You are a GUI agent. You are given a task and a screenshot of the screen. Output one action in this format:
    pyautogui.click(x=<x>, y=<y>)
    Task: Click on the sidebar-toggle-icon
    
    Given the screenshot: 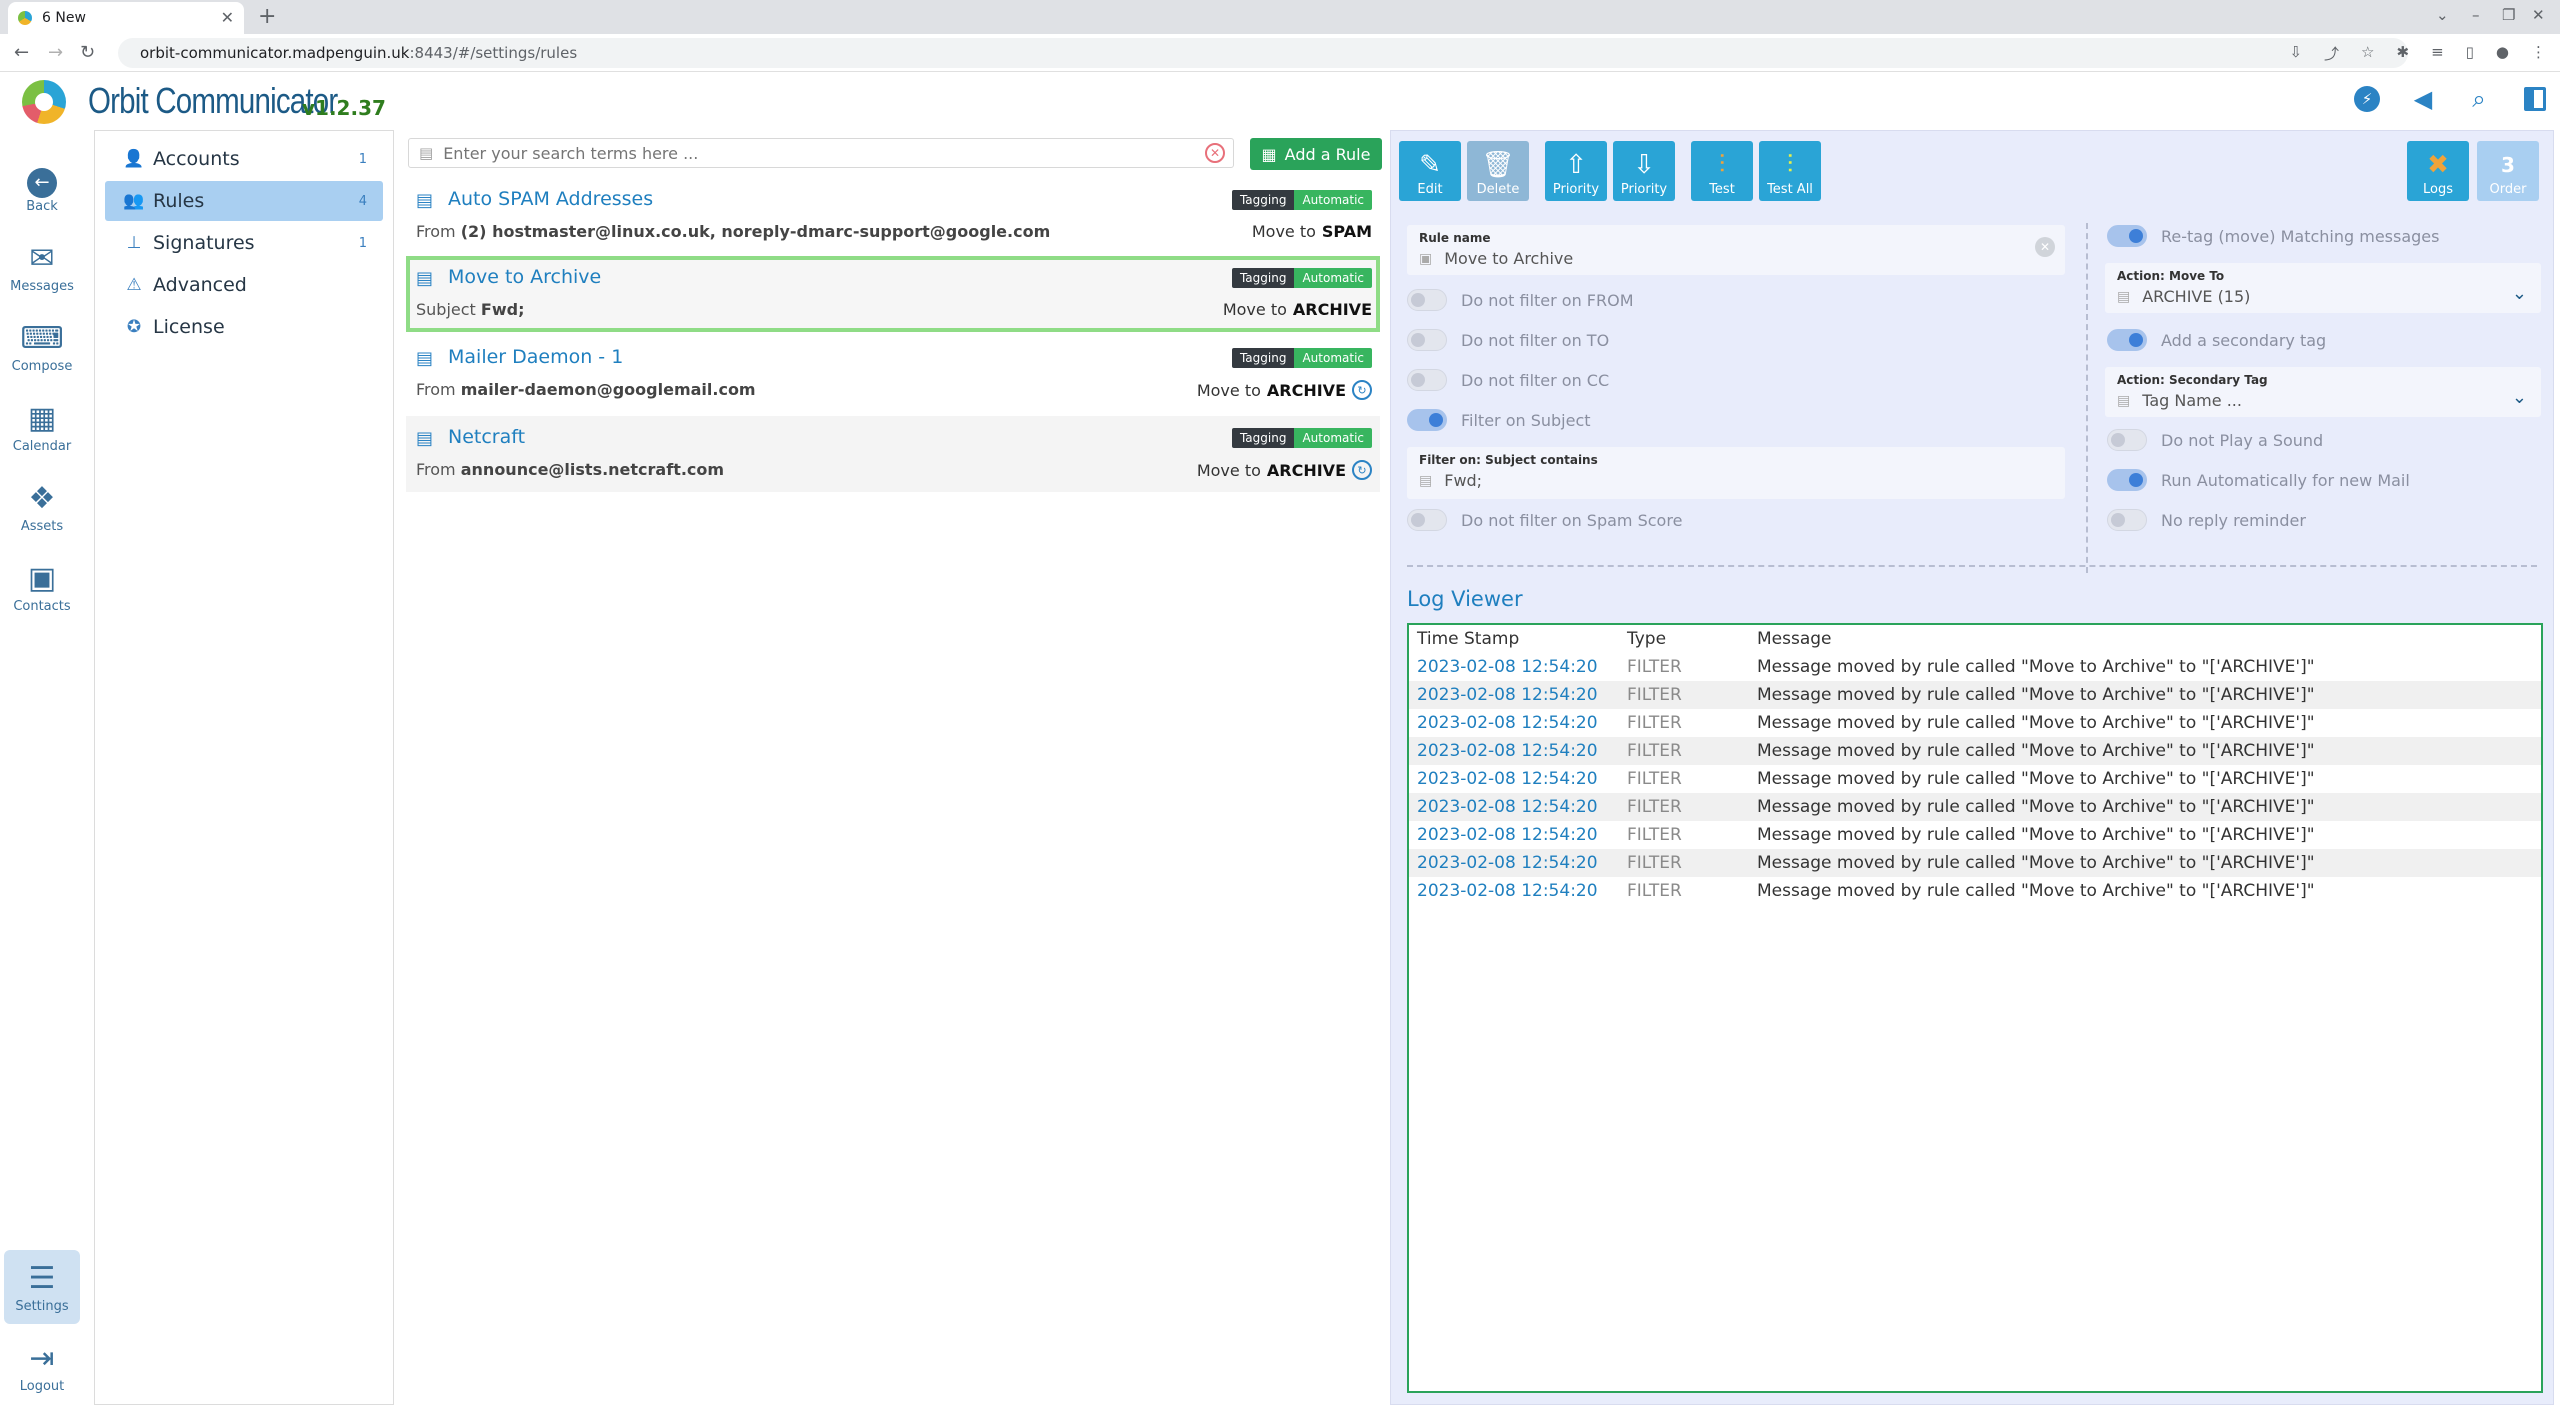 What is the action you would take?
    pyautogui.click(x=2535, y=99)
    